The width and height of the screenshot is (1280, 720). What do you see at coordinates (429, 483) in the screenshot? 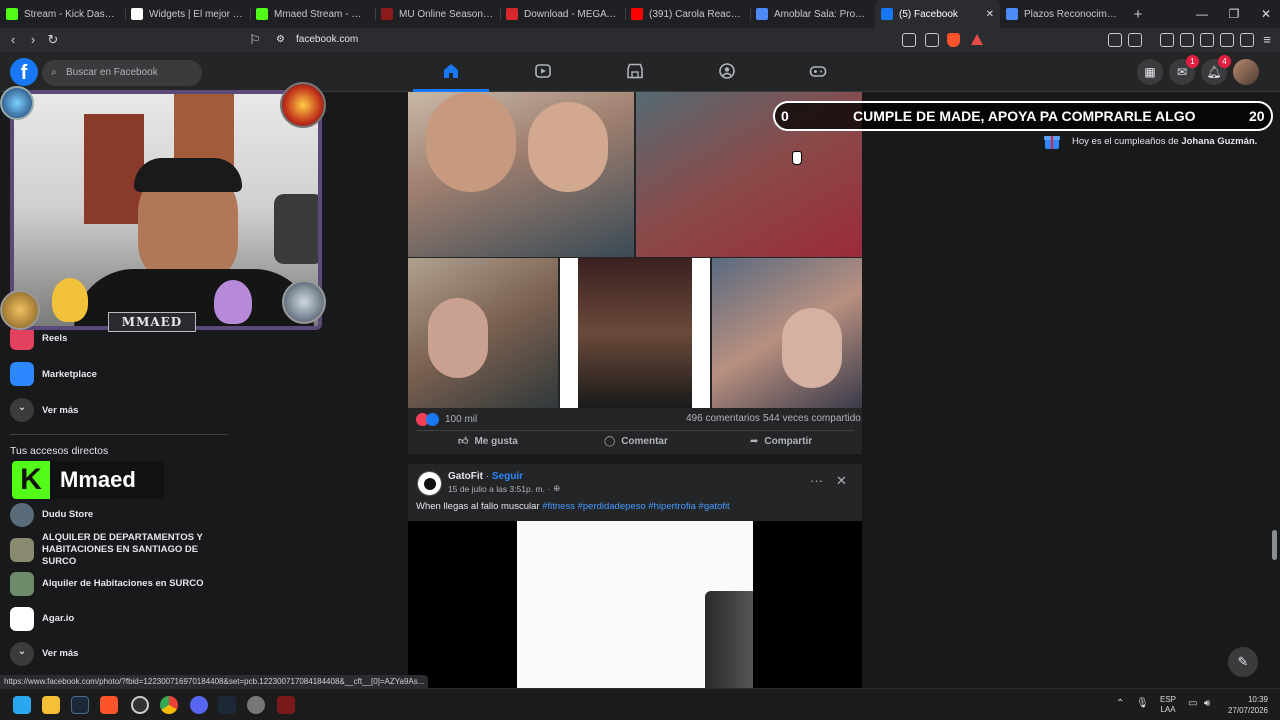
I see `gatofit-avatar` at bounding box center [429, 483].